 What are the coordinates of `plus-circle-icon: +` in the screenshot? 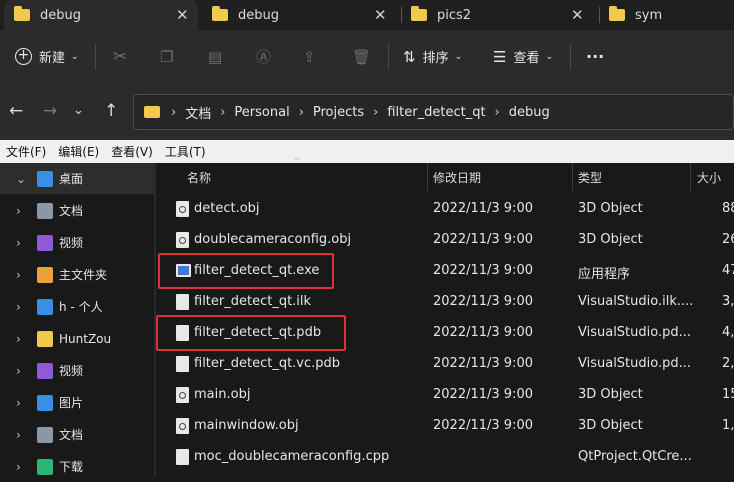 It's located at (23, 56).